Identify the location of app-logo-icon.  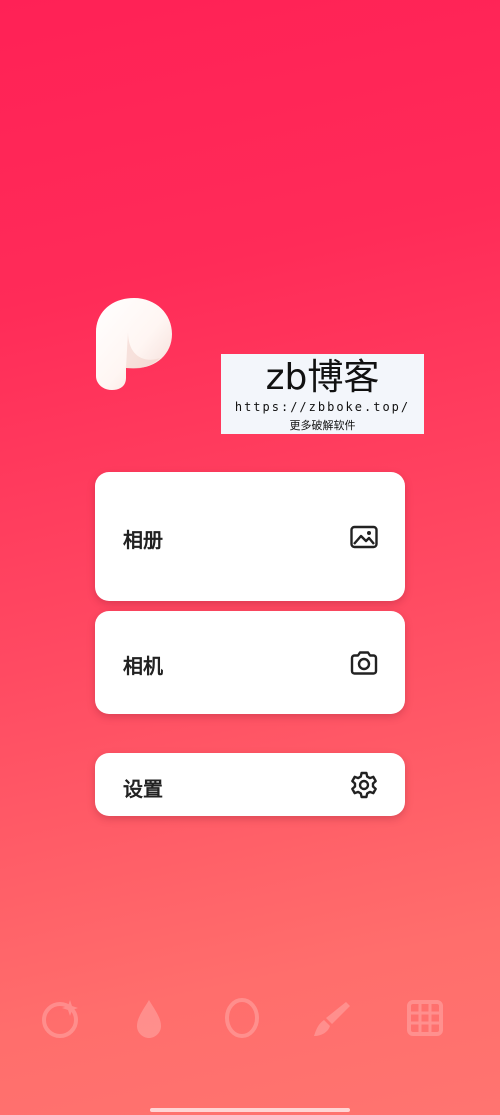
(134, 344).